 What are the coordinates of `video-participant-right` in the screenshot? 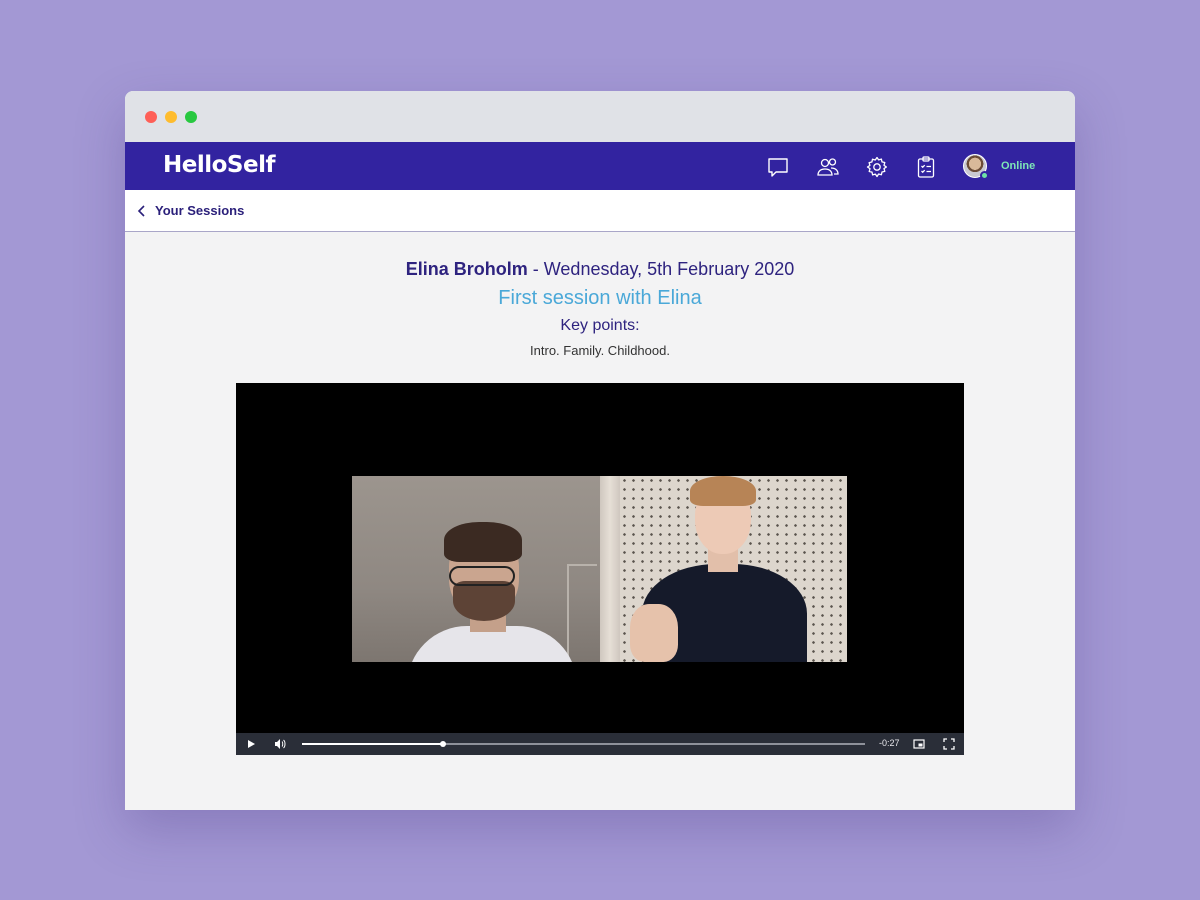 It's located at (733, 569).